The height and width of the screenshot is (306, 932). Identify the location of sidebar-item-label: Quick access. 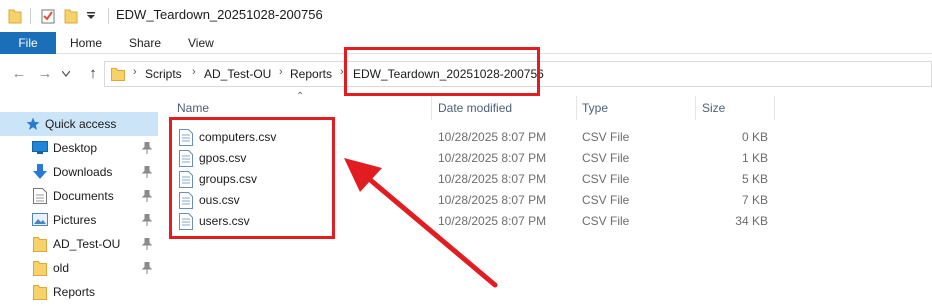
(81, 124).